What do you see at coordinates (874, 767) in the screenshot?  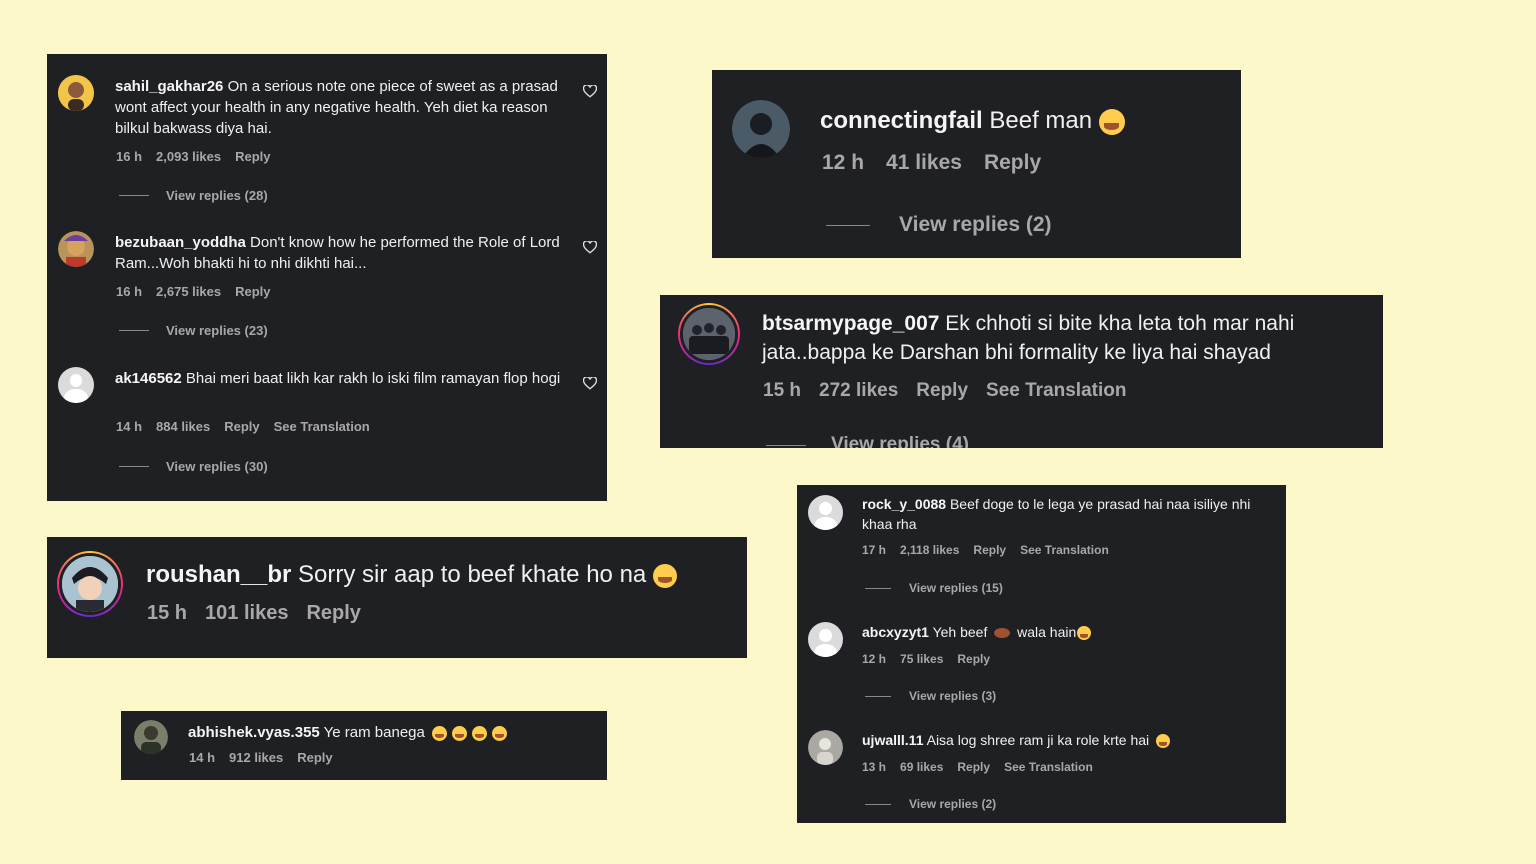 I see `timestamp: 13 h` at bounding box center [874, 767].